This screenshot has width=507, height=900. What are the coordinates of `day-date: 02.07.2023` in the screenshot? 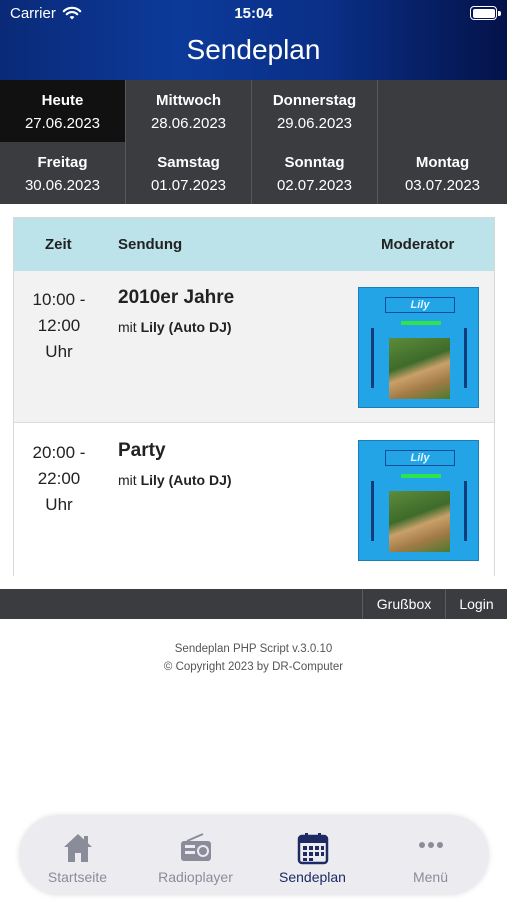 It's located at (314, 185).